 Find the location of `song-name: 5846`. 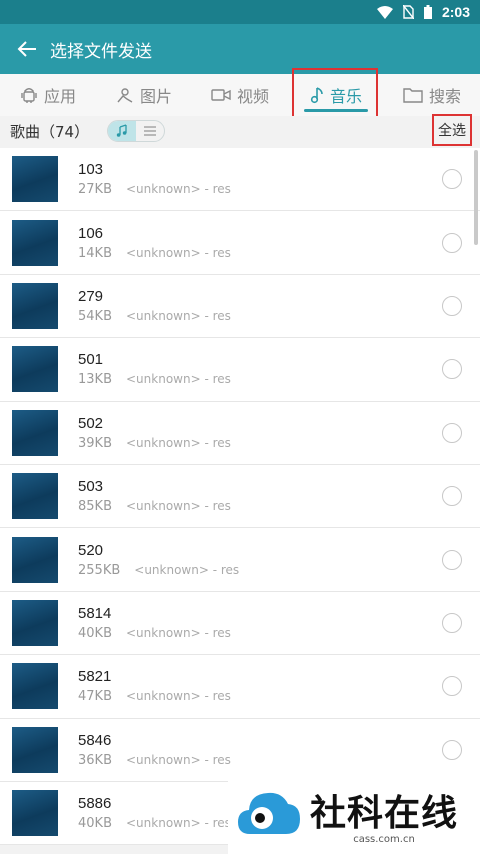

song-name: 5846 is located at coordinates (95, 740).